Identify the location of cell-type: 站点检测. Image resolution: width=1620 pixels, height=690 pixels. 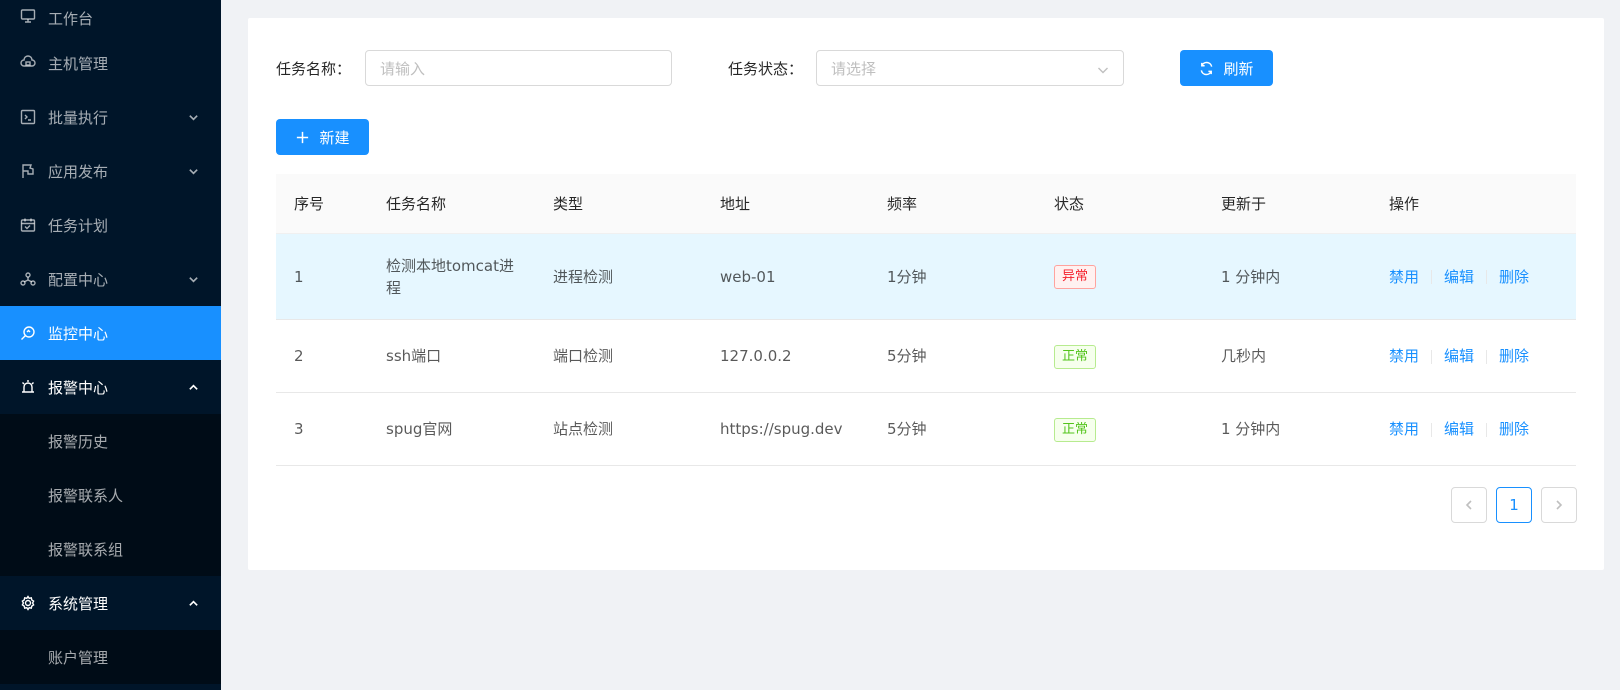
(583, 429).